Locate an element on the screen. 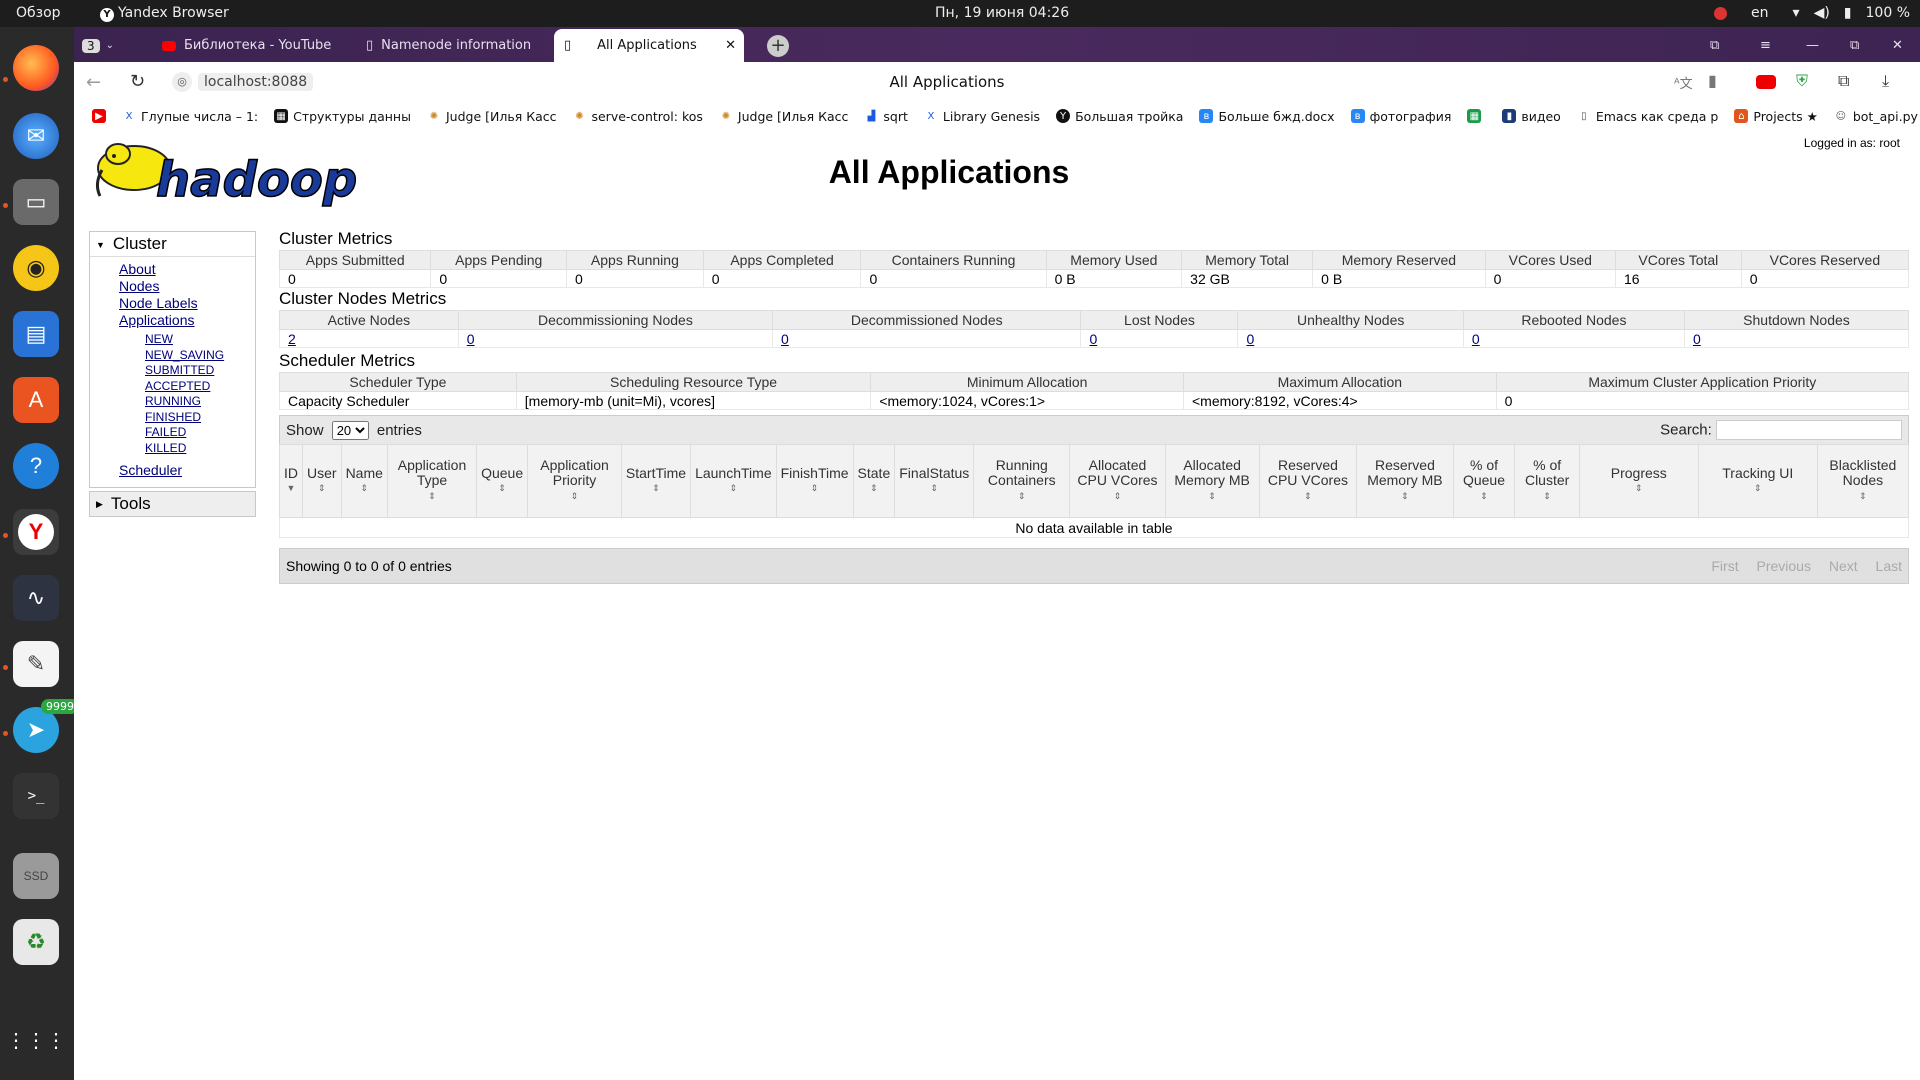 The height and width of the screenshot is (1080, 1920). column-header-user: User ⇕ is located at coordinates (322, 481).